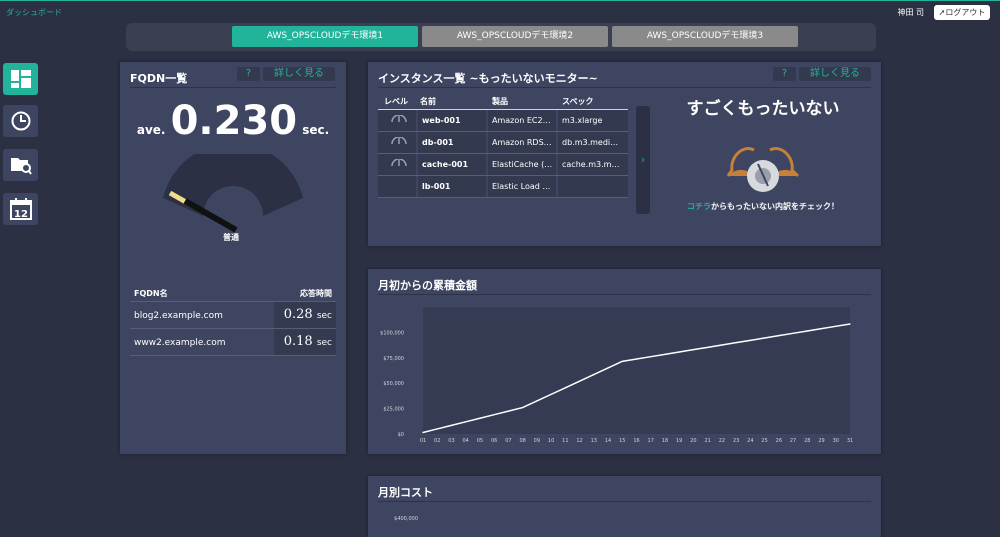 The width and height of the screenshot is (1000, 537). Describe the element at coordinates (515, 36) in the screenshot. I see `tab-env-2: AWS_OPSCLOUDデモ環境2` at that location.